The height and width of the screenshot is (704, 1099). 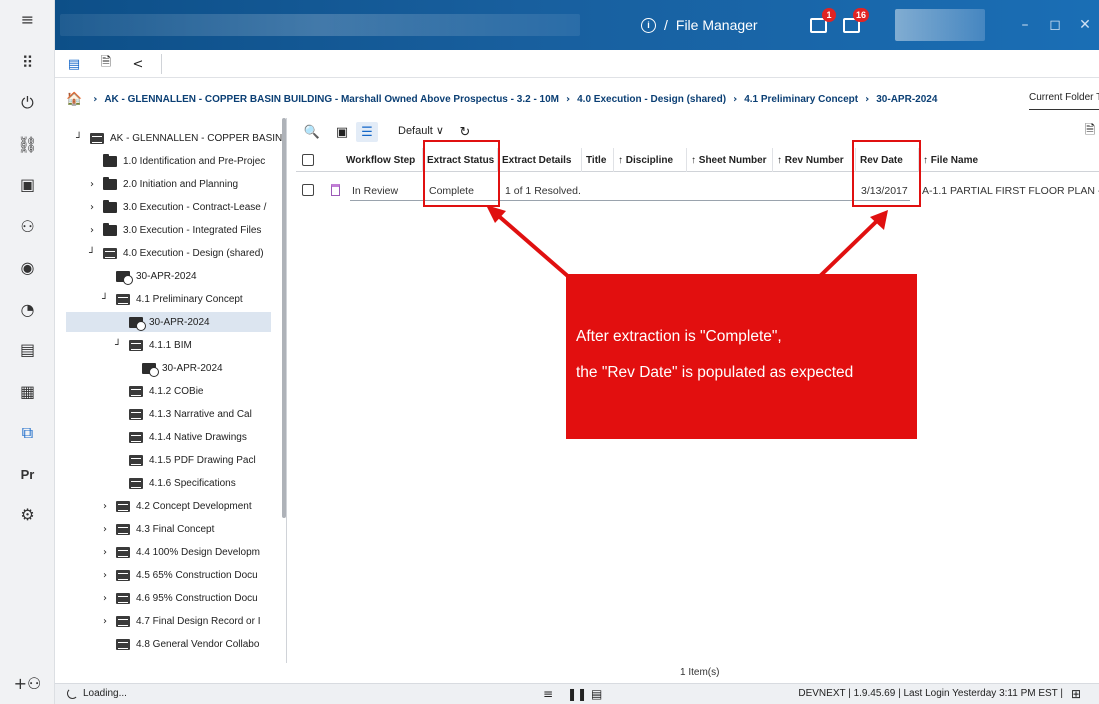 I want to click on tree-node-label: 4.6 95% Construction Docu, so click(x=197, y=598).